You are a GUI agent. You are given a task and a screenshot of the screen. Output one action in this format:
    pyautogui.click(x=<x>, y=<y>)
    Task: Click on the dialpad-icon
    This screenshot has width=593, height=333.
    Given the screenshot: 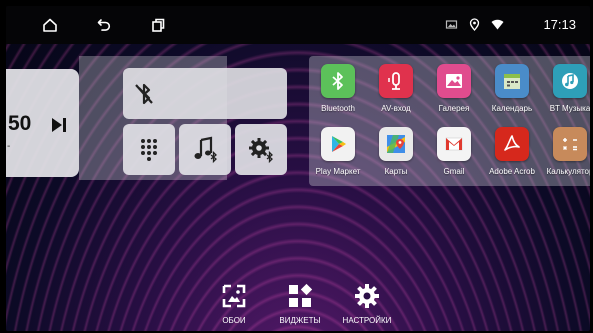 What is the action you would take?
    pyautogui.click(x=149, y=149)
    